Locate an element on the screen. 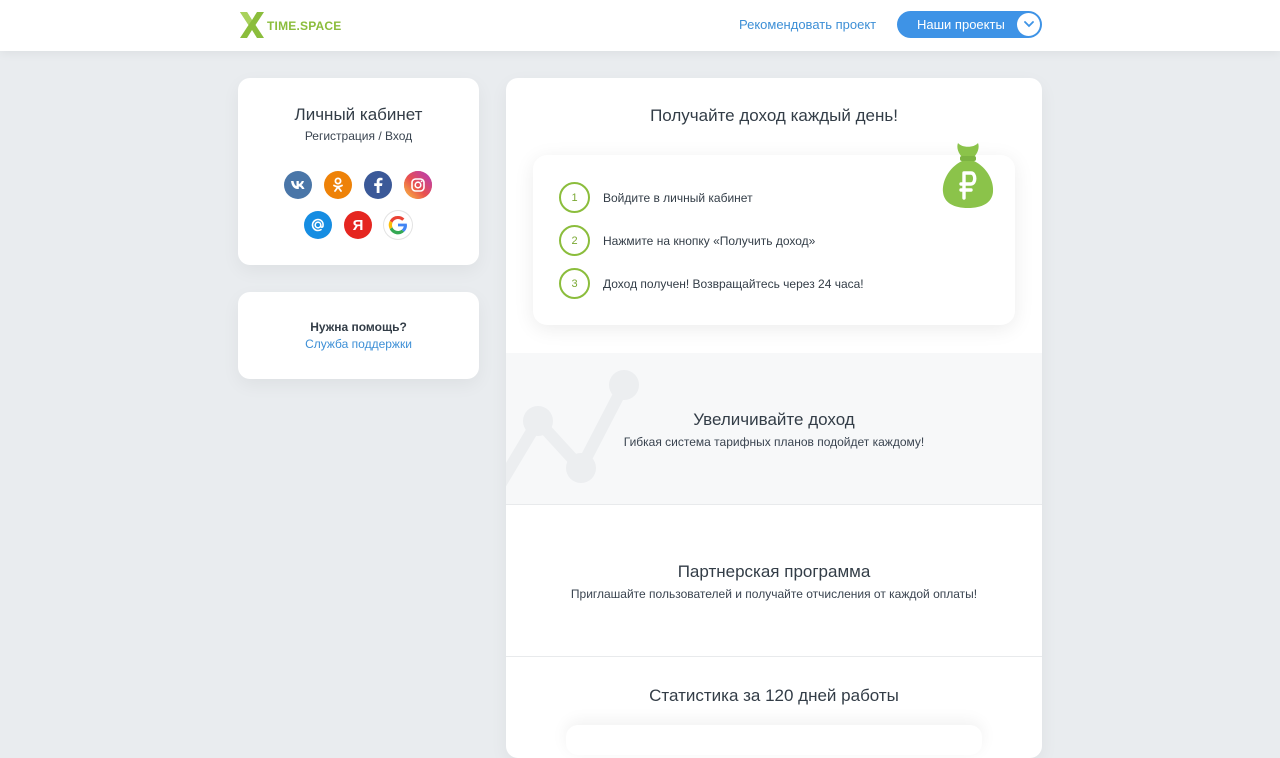  our-projects-label: Наши проекты is located at coordinates (961, 24).